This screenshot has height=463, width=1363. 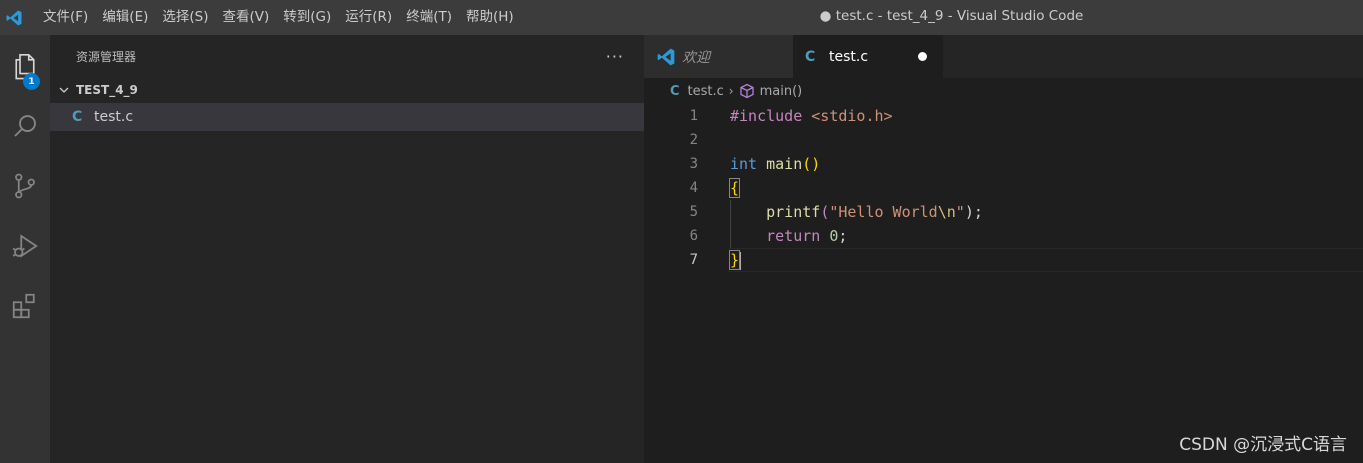 What do you see at coordinates (696, 57) in the screenshot?
I see `tab-welcome-label: 欢迎` at bounding box center [696, 57].